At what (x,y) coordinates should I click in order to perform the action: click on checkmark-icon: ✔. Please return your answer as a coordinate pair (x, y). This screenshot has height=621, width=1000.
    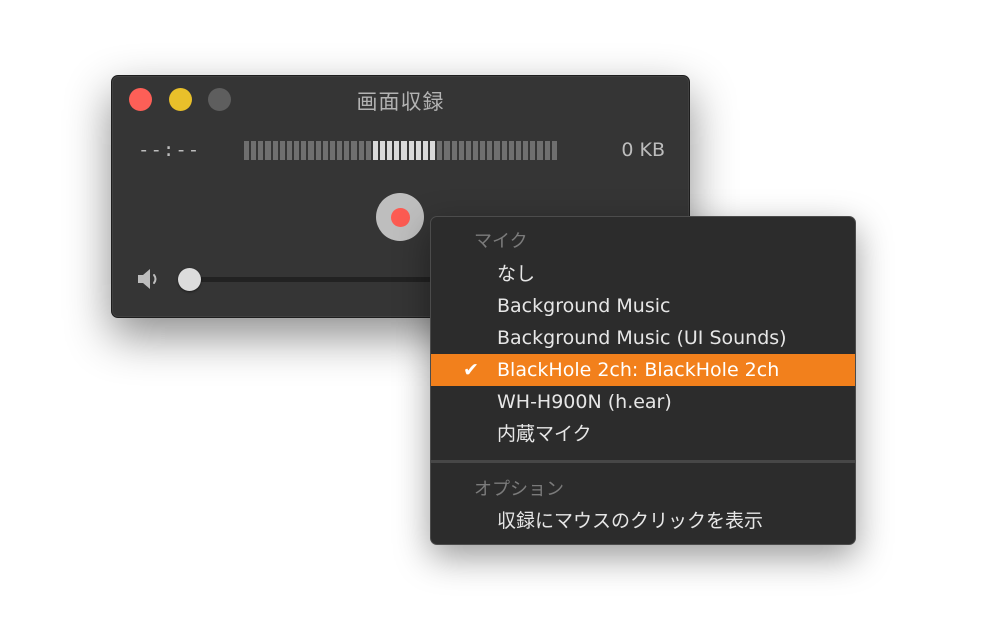
    Looking at the image, I should click on (471, 370).